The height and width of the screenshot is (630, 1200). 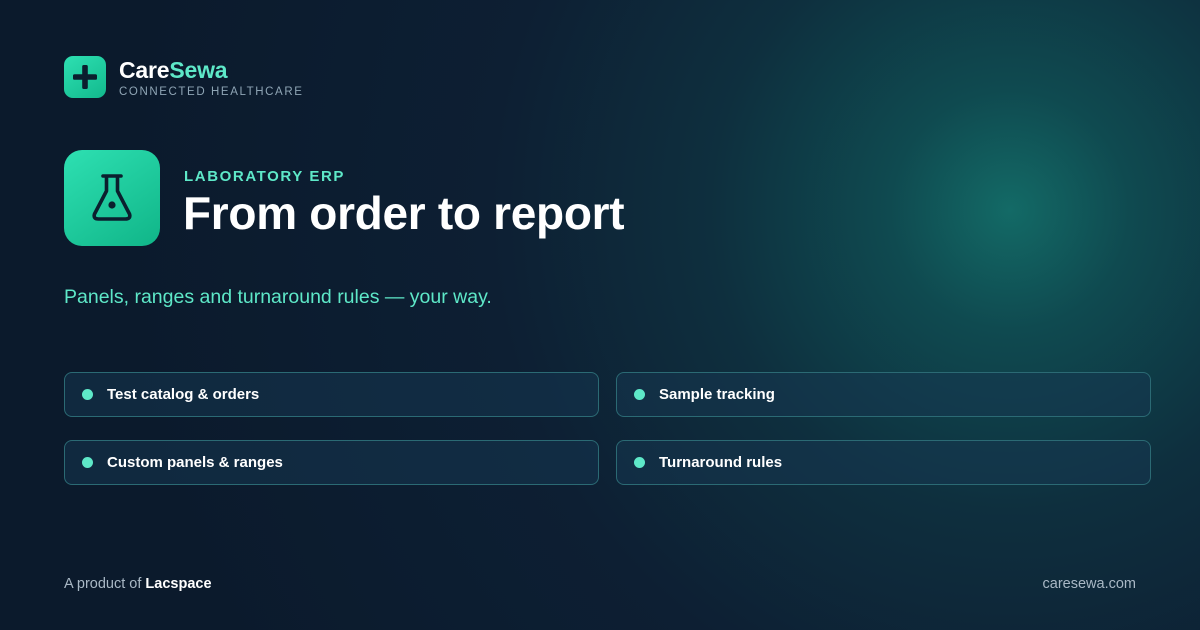 I want to click on brand-tagline: CONNECTED HEALTHCARE, so click(x=211, y=91).